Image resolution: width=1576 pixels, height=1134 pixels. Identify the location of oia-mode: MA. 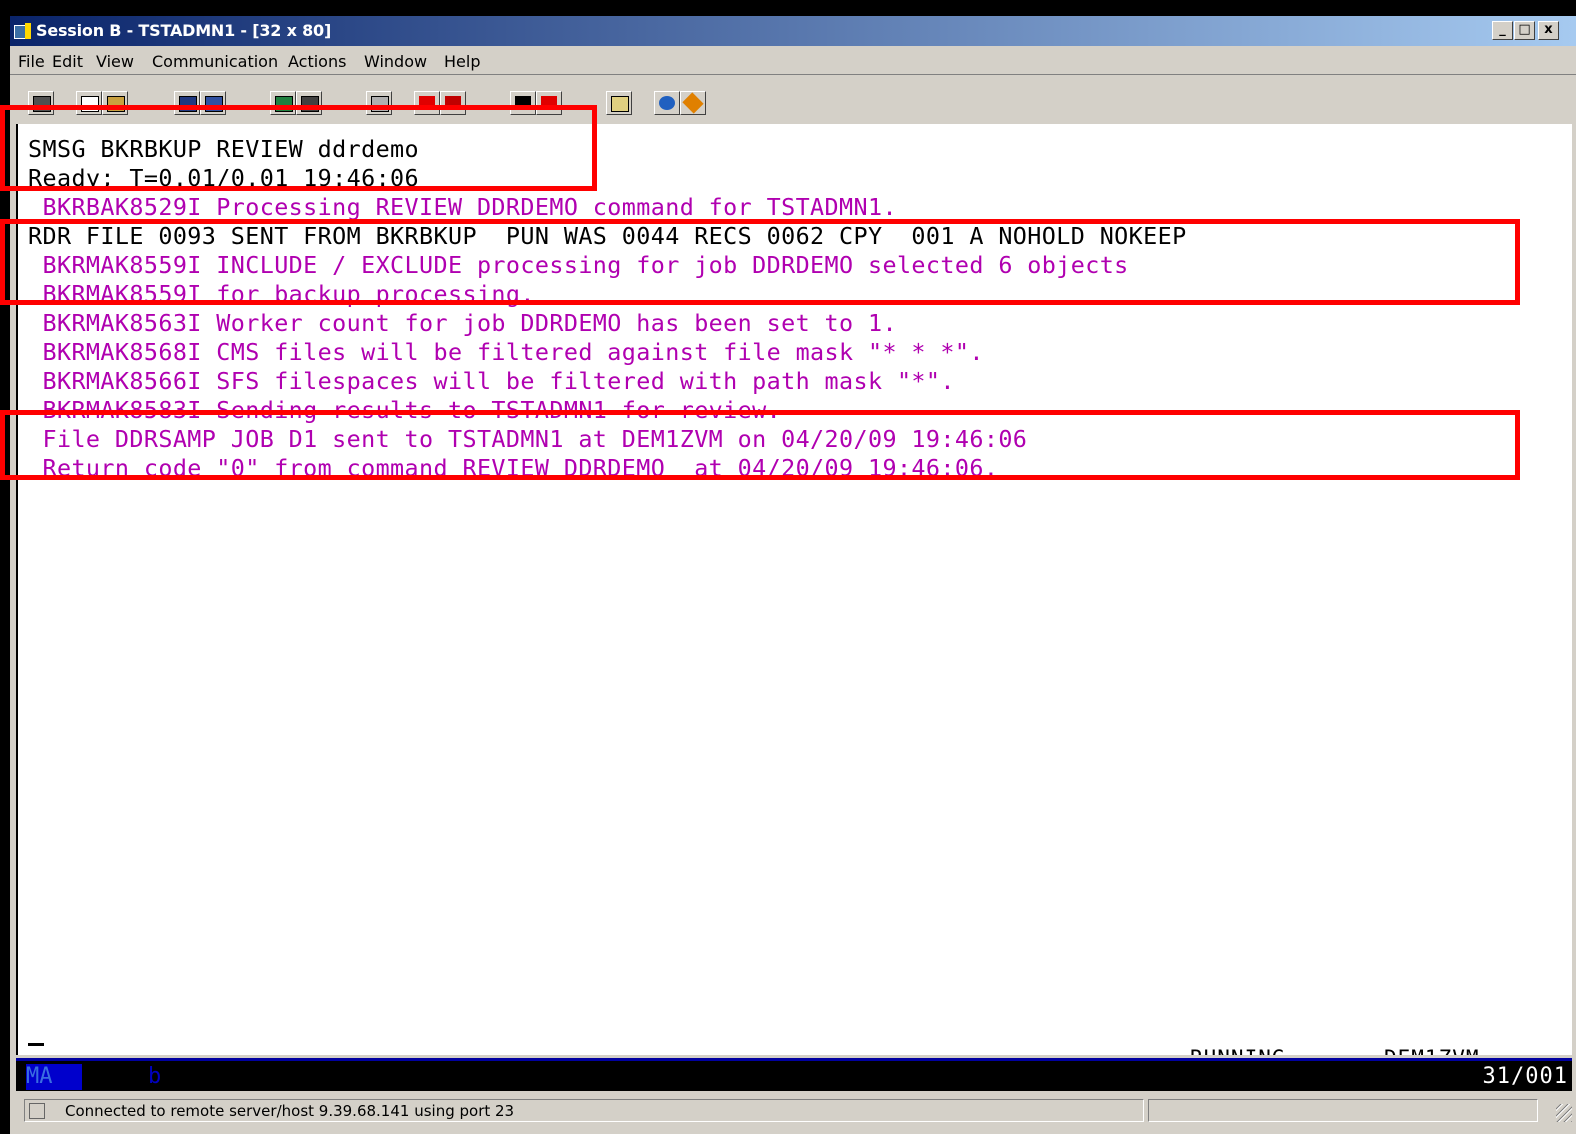
(54, 1077).